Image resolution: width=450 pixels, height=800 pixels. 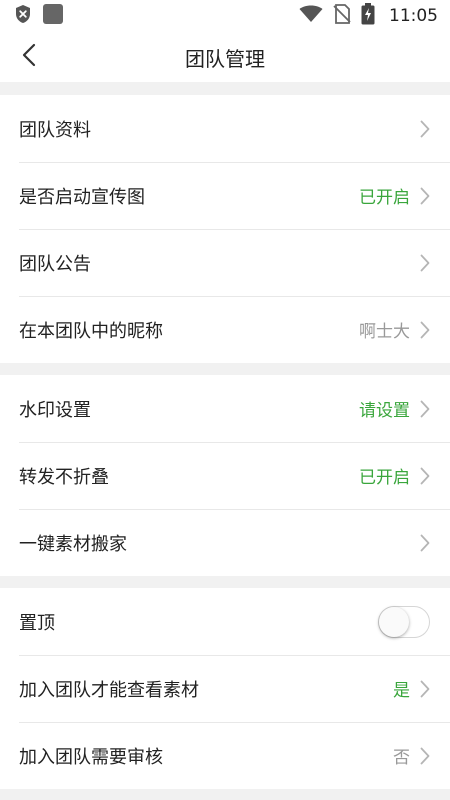 I want to click on page-title: 团队管理, so click(x=225, y=58).